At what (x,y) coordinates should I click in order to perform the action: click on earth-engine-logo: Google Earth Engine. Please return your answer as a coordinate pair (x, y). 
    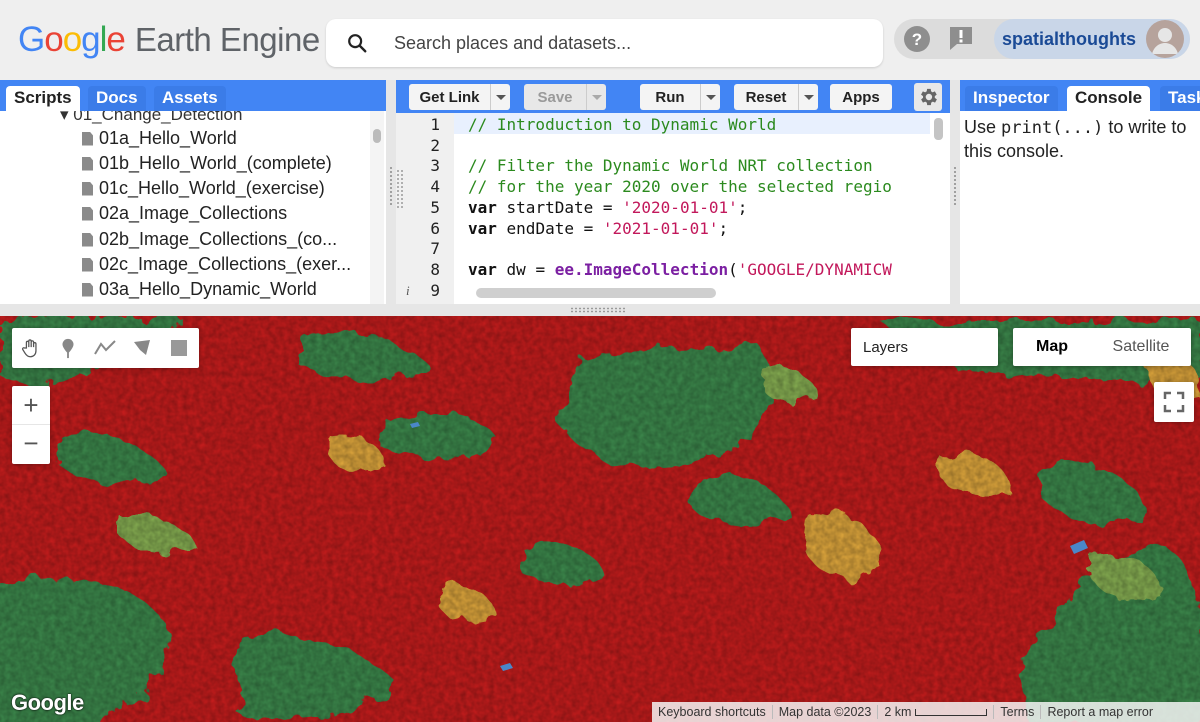
    Looking at the image, I should click on (169, 42).